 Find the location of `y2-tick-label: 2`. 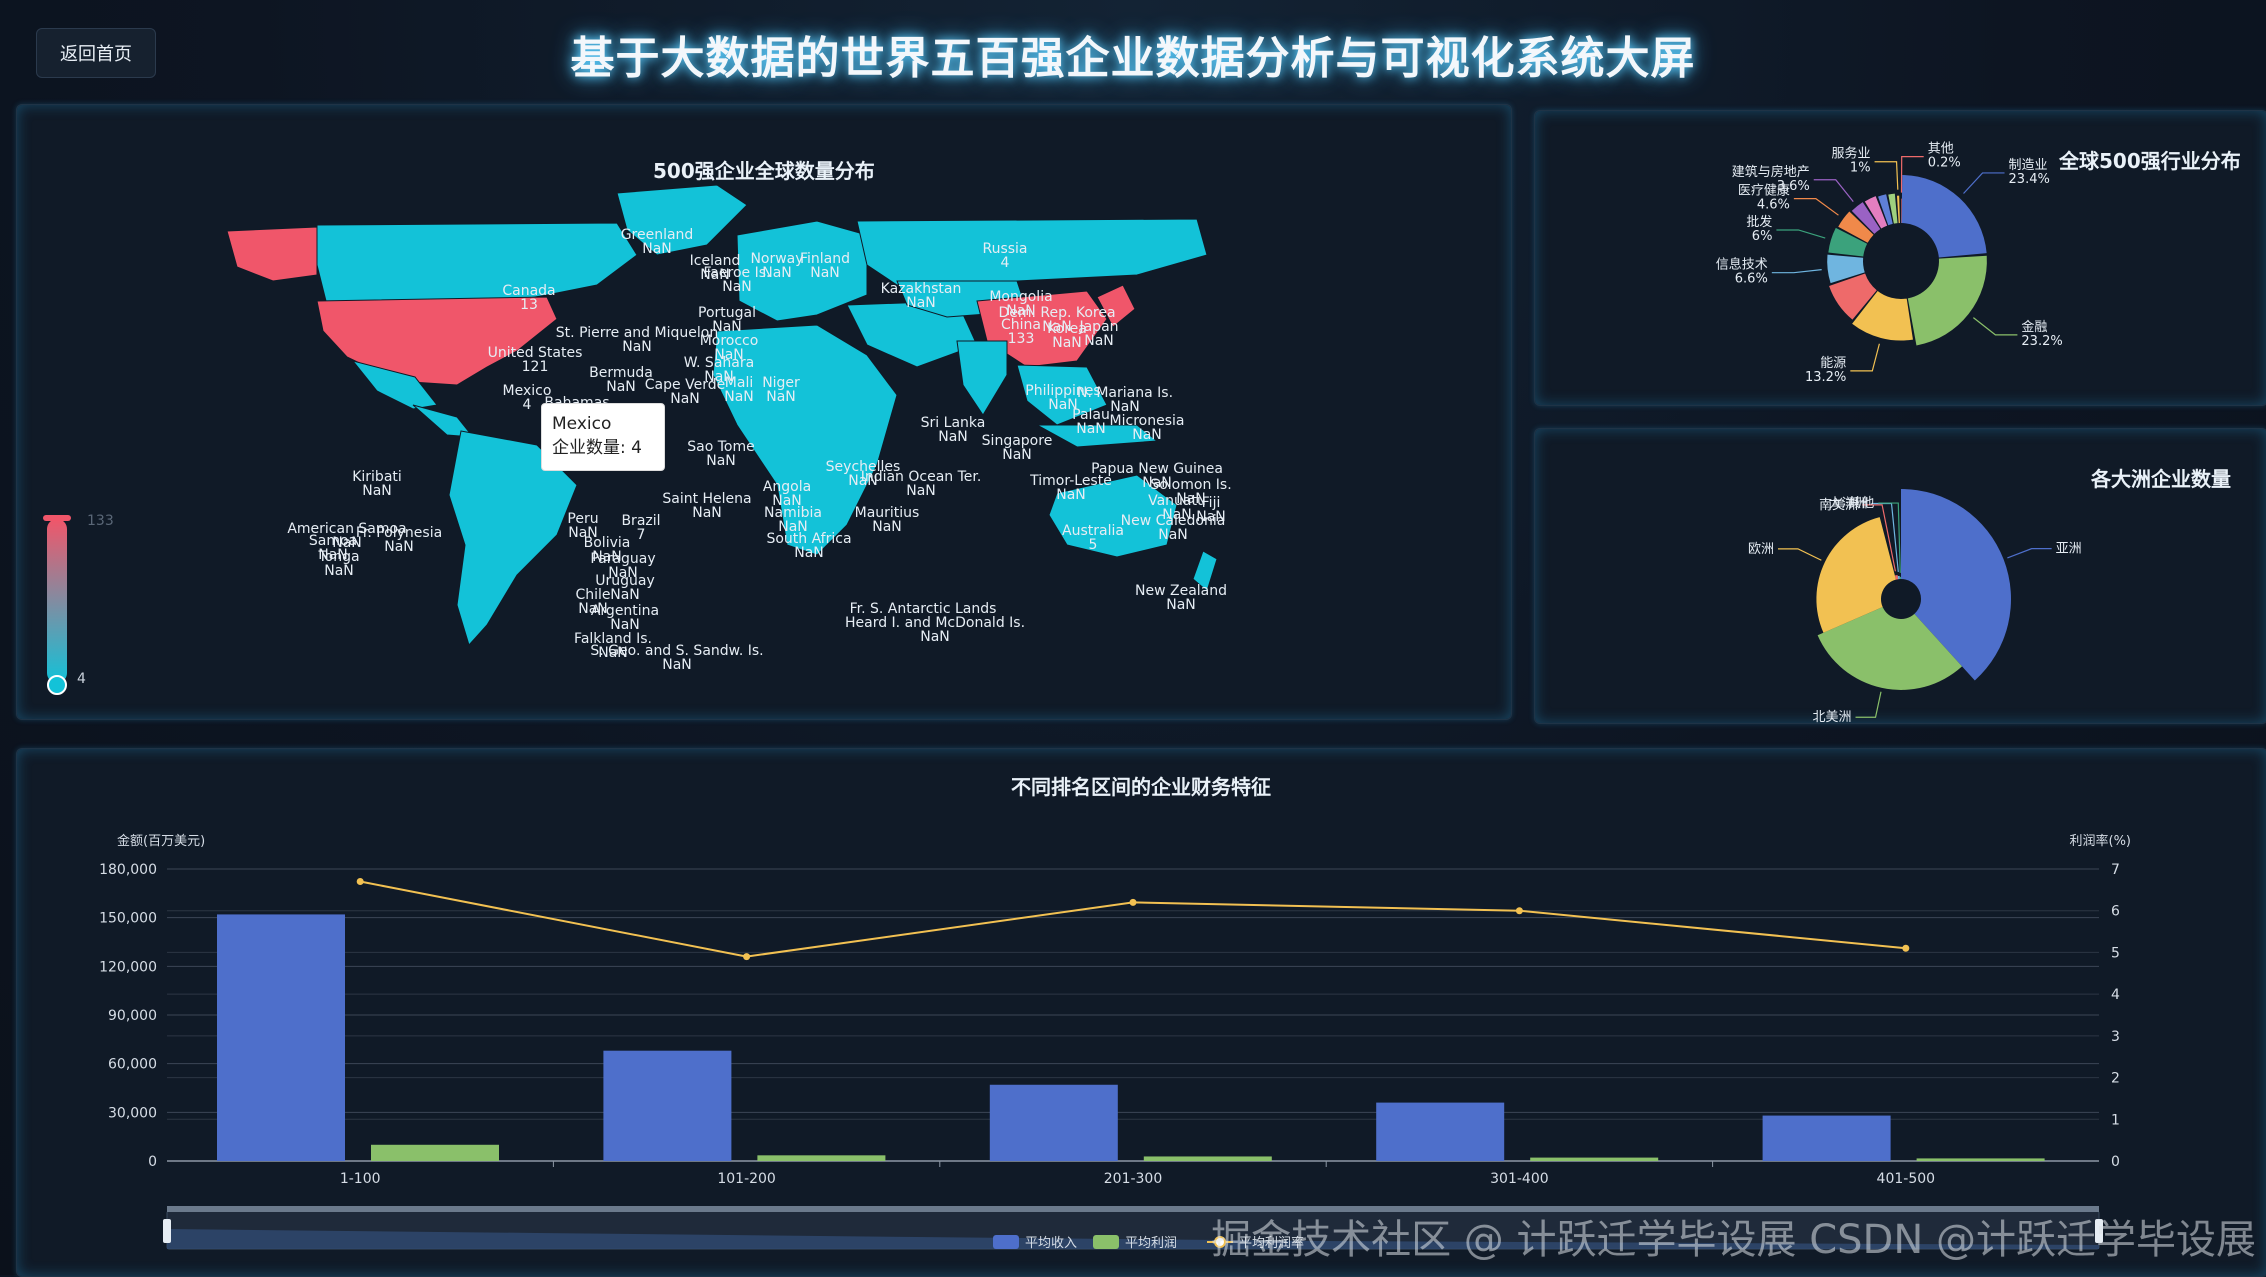

y2-tick-label: 2 is located at coordinates (2115, 1079).